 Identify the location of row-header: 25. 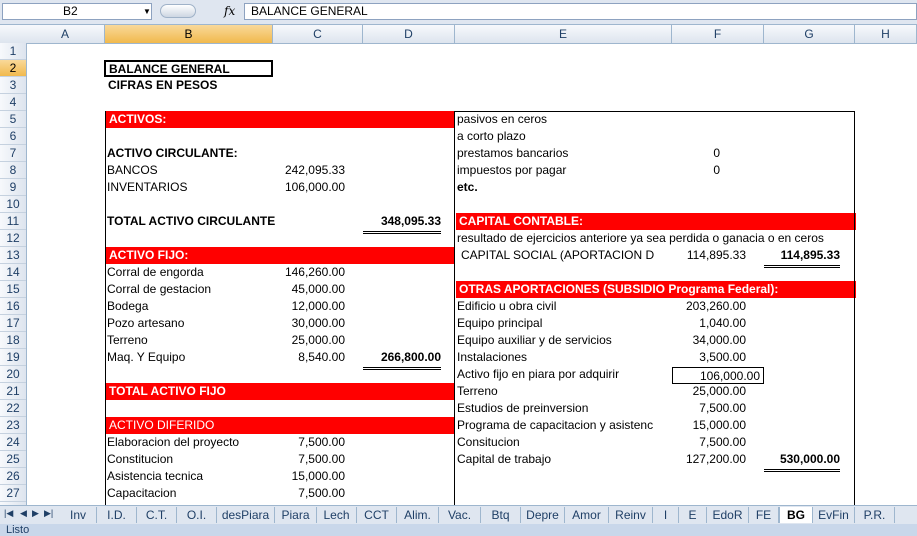
(13, 459).